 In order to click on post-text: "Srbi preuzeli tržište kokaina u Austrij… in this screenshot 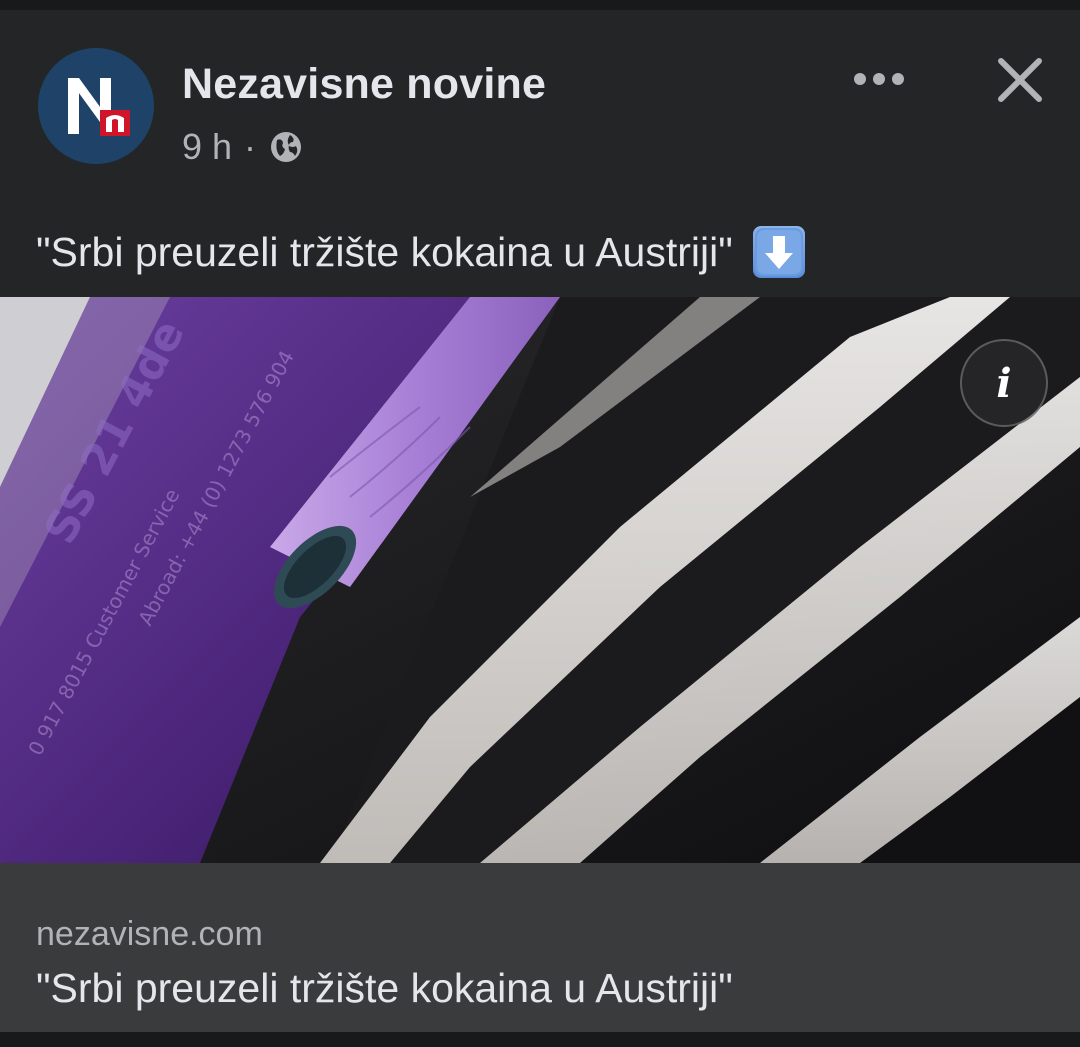, I will do `click(420, 252)`.